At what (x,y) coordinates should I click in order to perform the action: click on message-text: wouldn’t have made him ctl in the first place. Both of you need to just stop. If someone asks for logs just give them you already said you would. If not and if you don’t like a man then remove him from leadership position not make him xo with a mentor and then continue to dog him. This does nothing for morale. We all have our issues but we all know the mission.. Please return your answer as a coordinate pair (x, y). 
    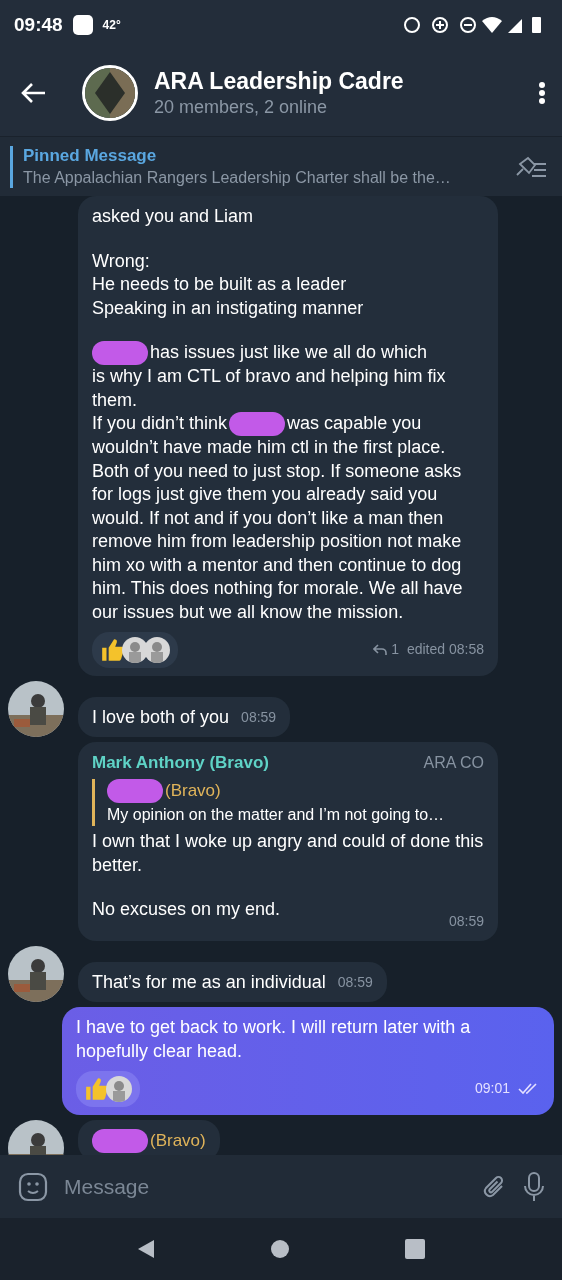
    Looking at the image, I should click on (278, 530).